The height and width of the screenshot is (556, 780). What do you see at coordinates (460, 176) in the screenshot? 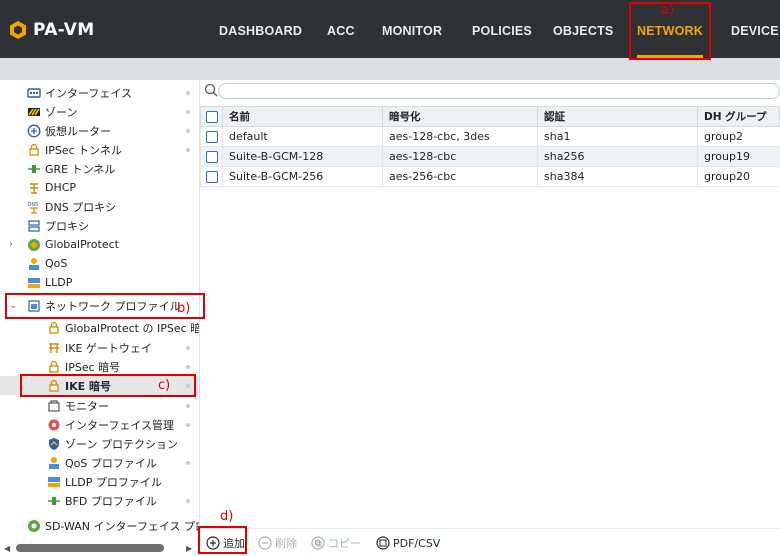
I see `row-encryption: aes-256-cbc` at bounding box center [460, 176].